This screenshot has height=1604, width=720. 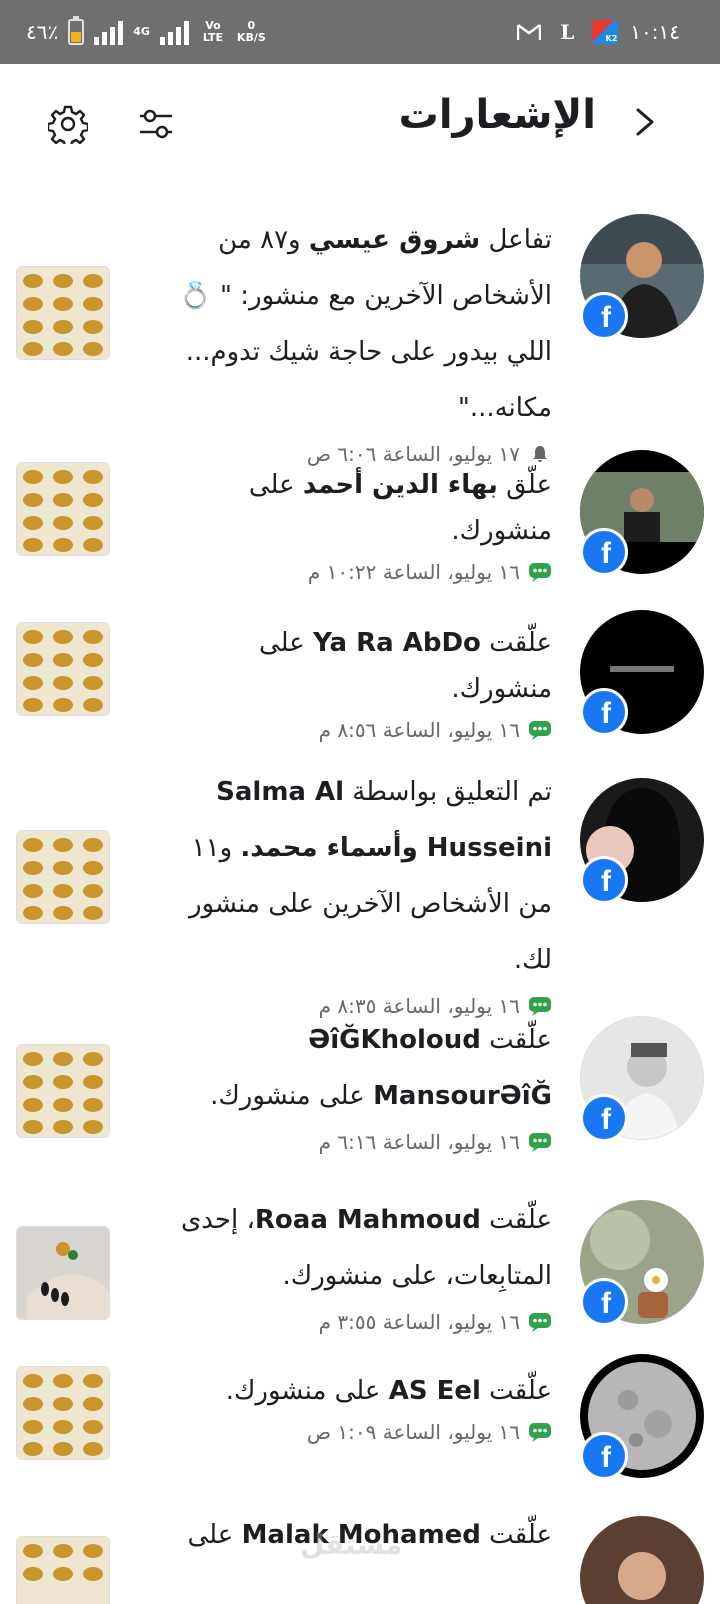 What do you see at coordinates (42, 32) in the screenshot?
I see `battery-percent: ٤٦٪` at bounding box center [42, 32].